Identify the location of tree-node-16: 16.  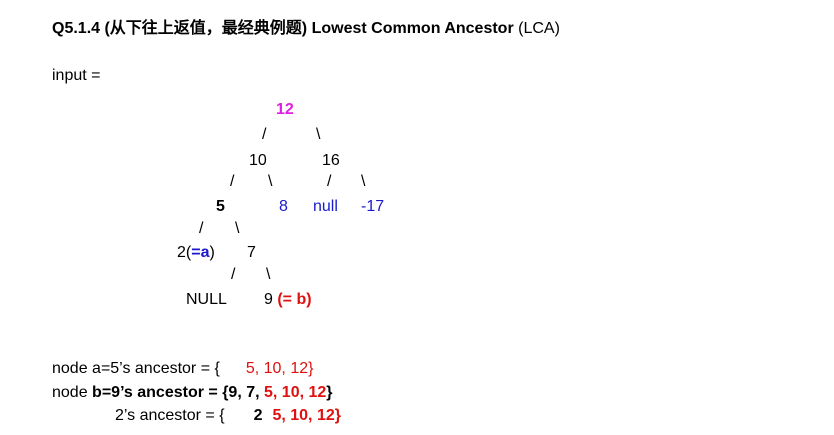
(331, 160).